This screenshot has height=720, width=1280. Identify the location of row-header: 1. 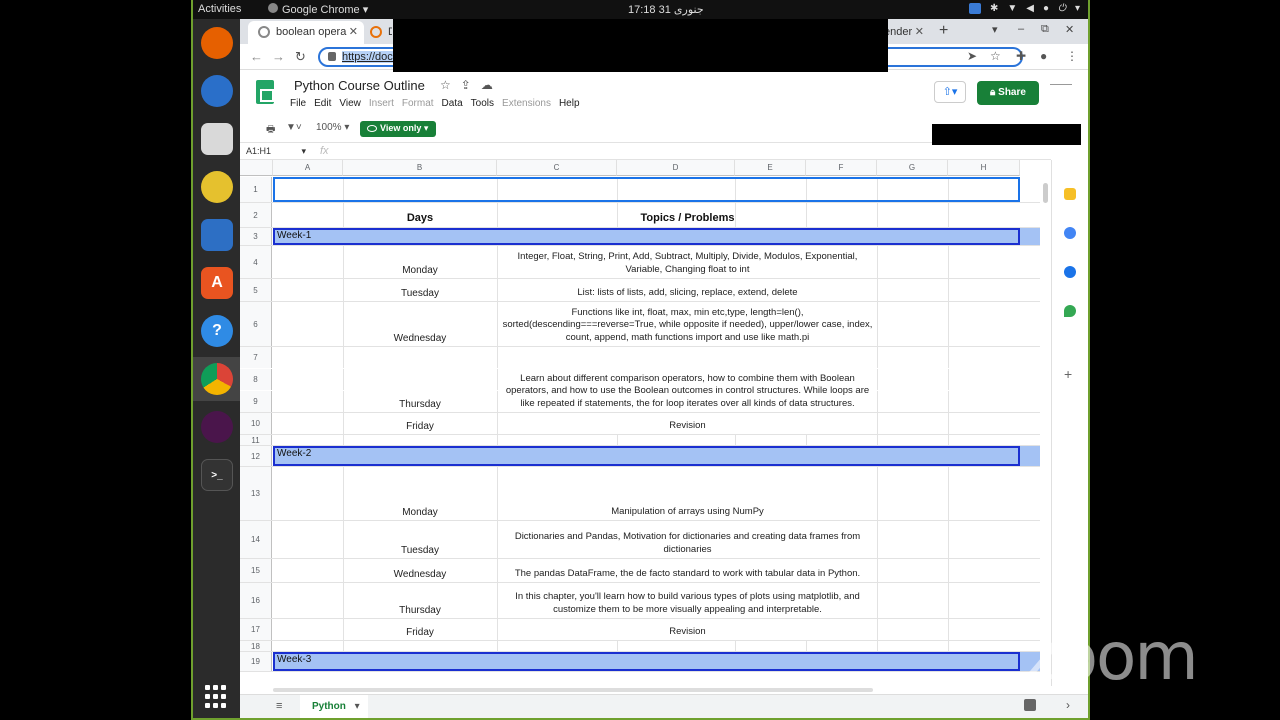
(256, 189).